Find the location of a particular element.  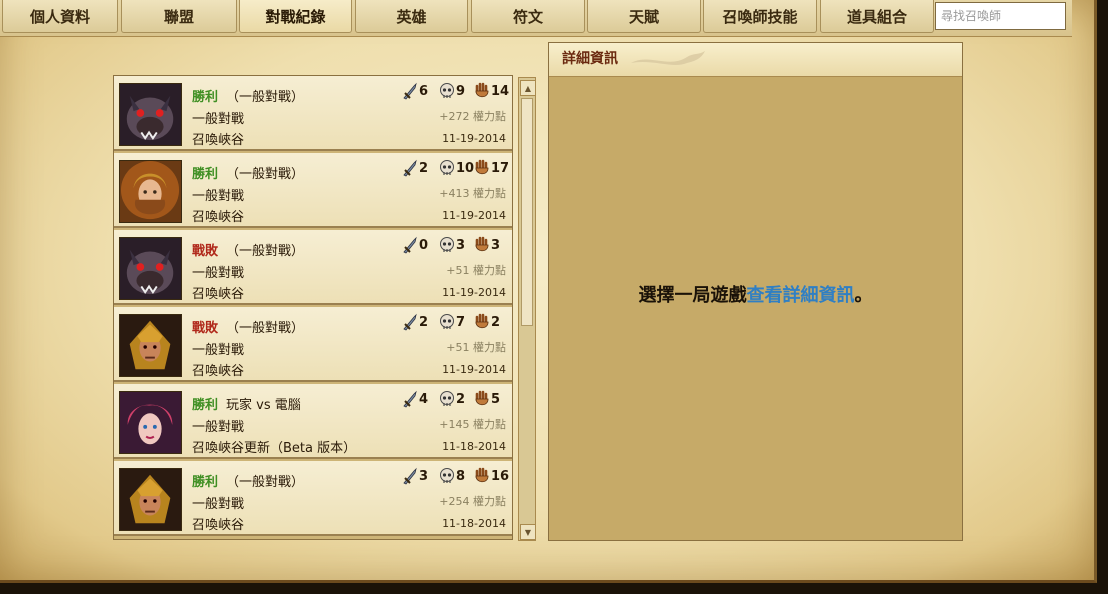

view-details-link: 查看詳細資訊 is located at coordinates (801, 295).